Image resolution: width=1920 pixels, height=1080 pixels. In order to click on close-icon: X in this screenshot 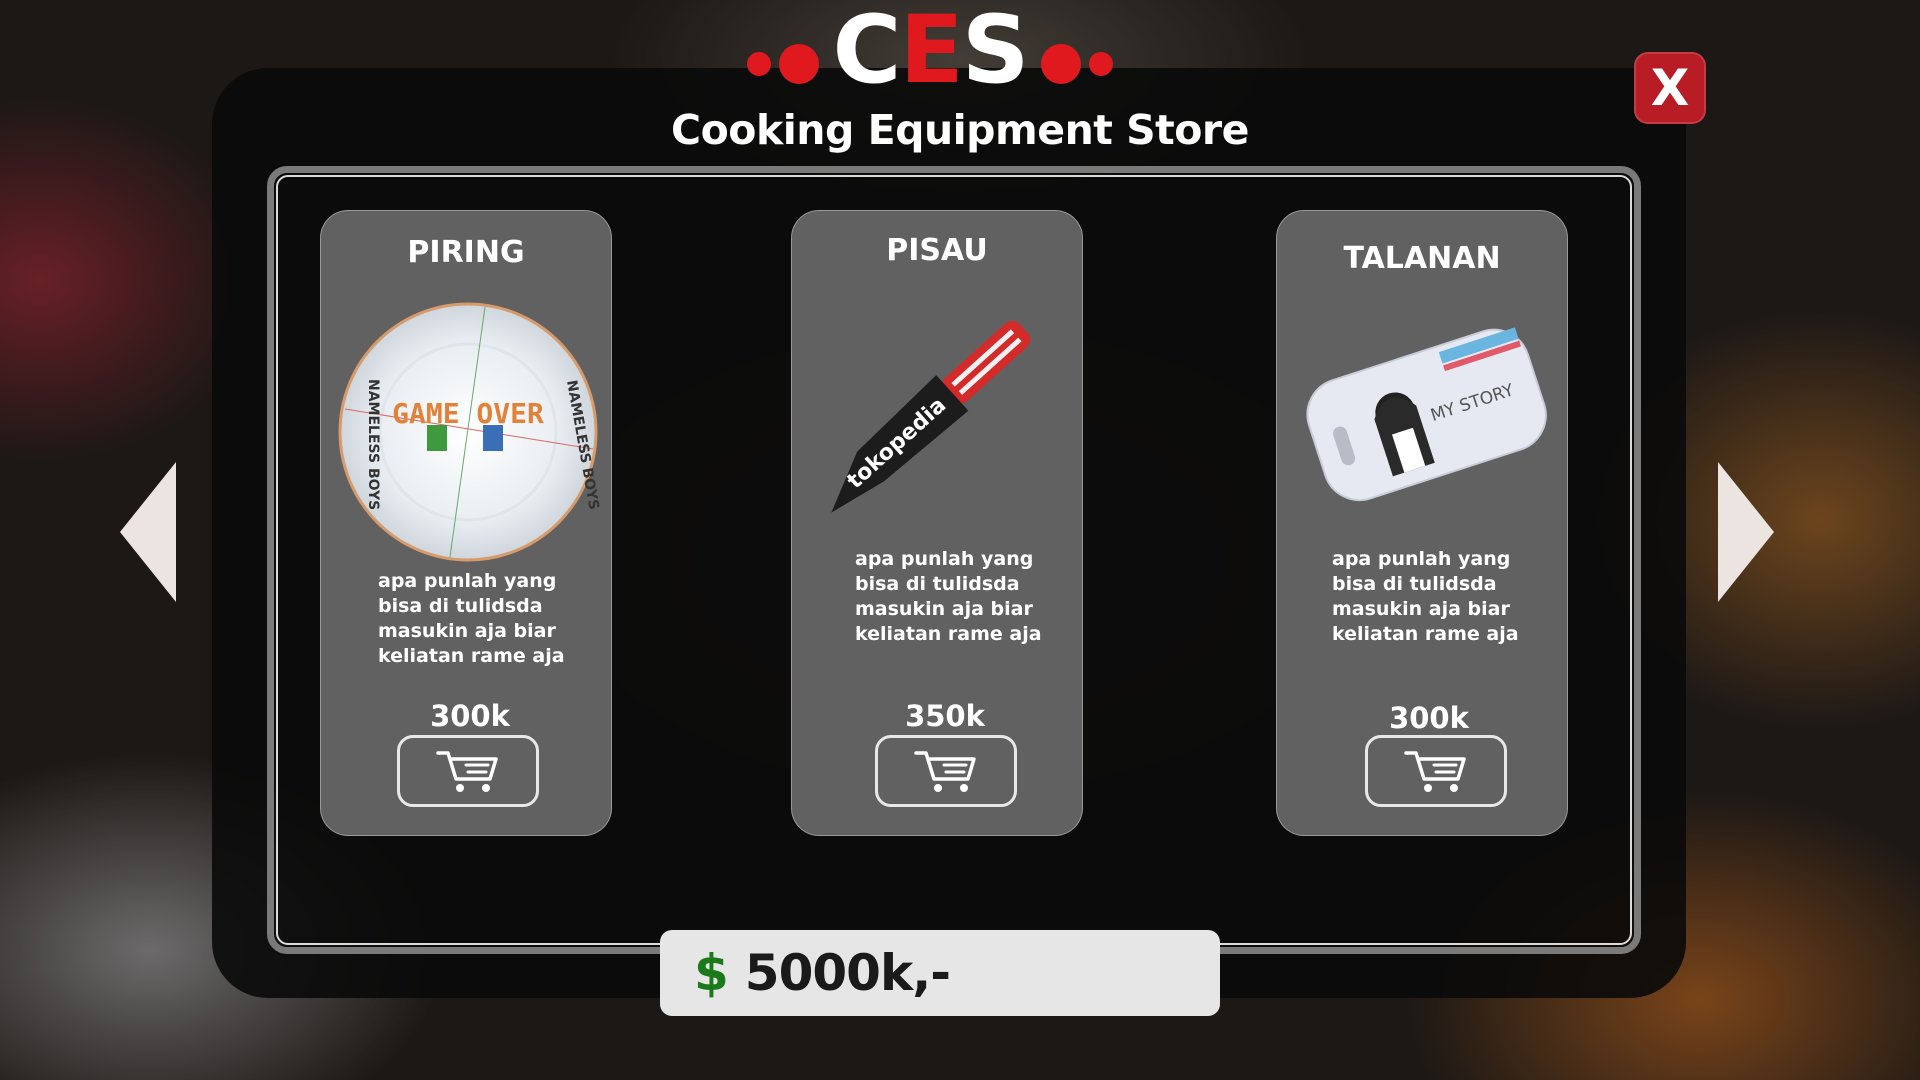, I will do `click(1670, 88)`.